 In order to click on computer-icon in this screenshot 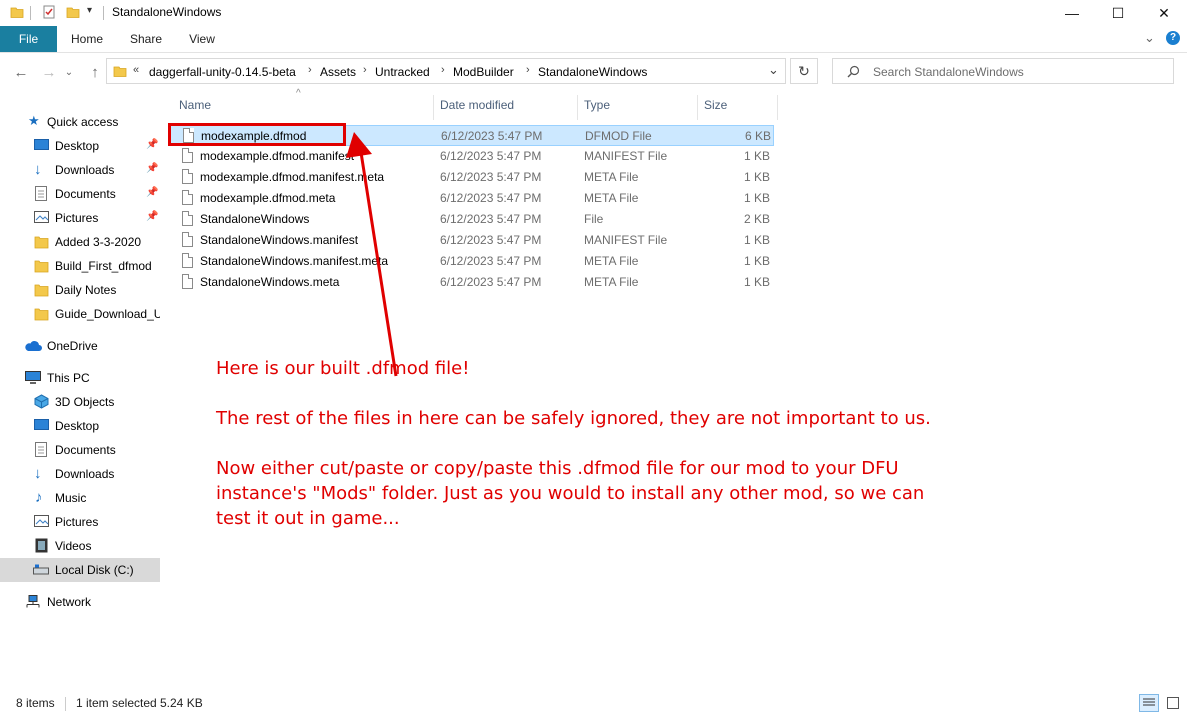, I will do `click(33, 377)`.